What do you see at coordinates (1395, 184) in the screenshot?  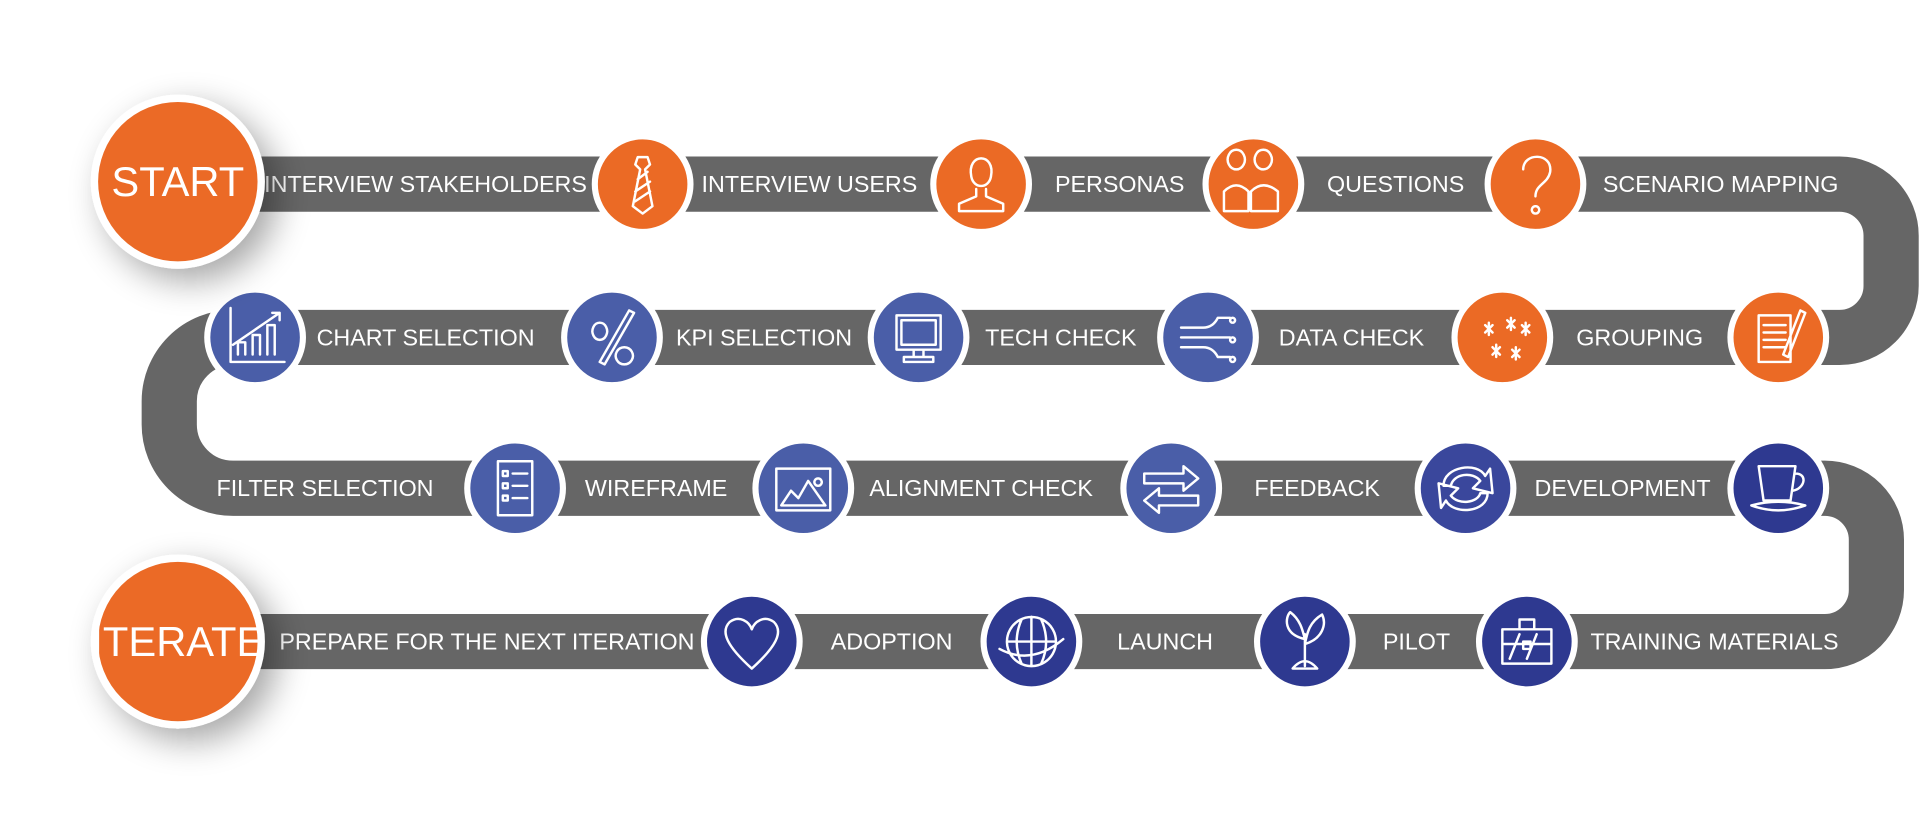 I see `step-label: QUESTIONS` at bounding box center [1395, 184].